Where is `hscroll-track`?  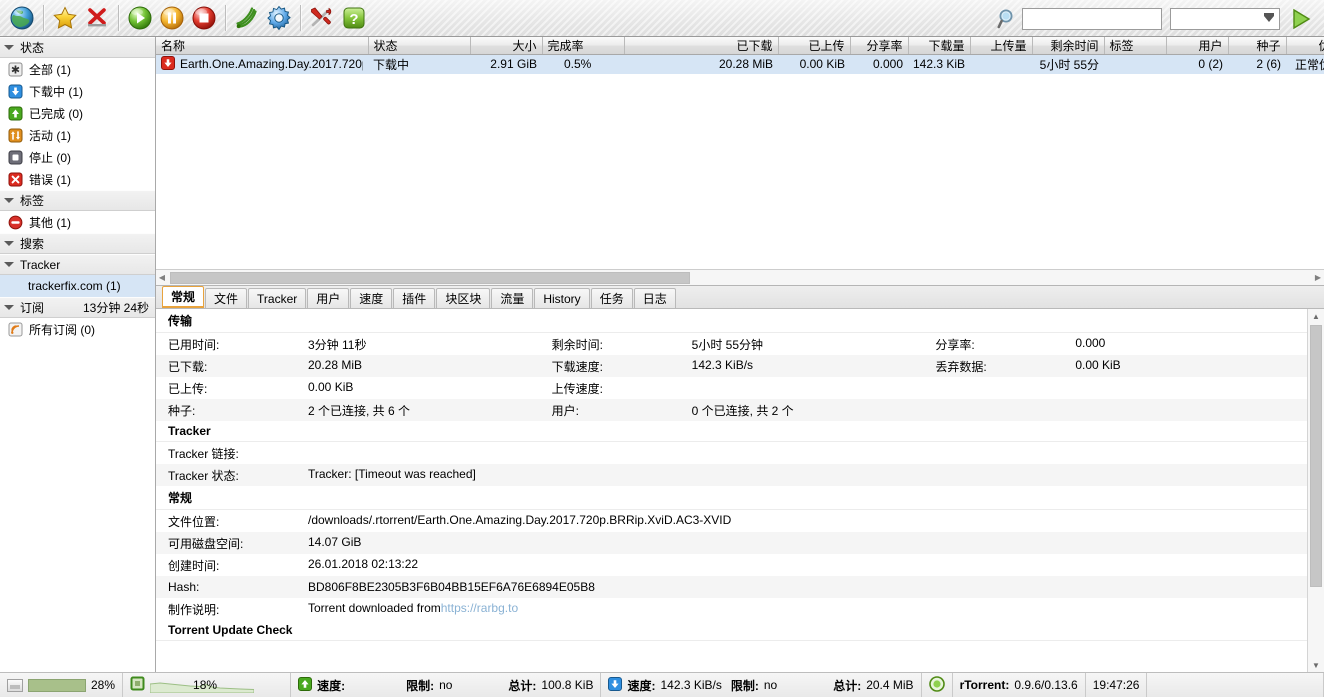 hscroll-track is located at coordinates (740, 277).